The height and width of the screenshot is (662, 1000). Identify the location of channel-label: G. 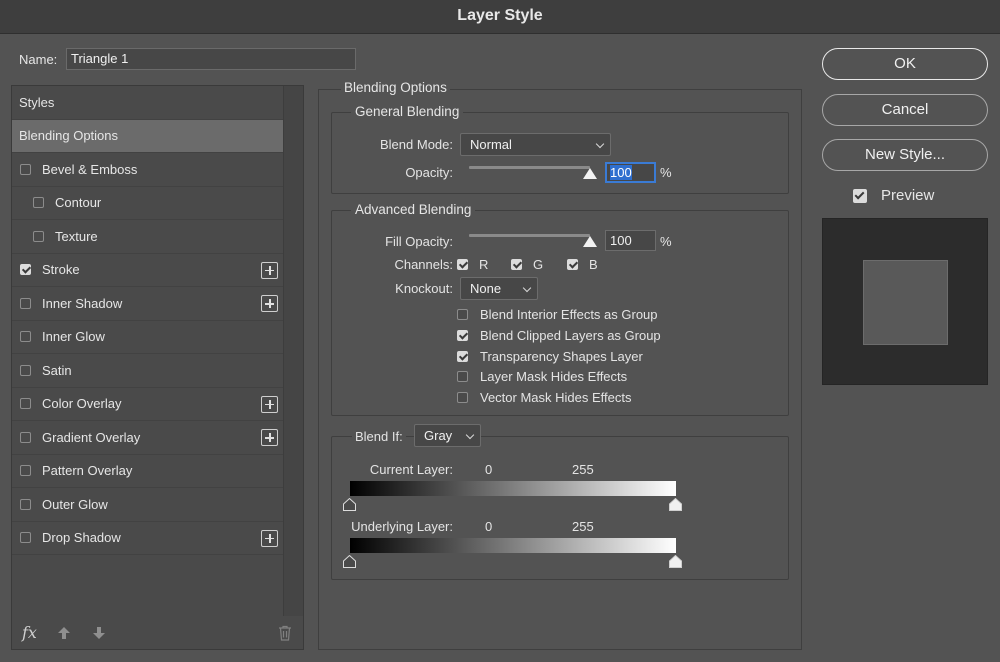
(538, 264).